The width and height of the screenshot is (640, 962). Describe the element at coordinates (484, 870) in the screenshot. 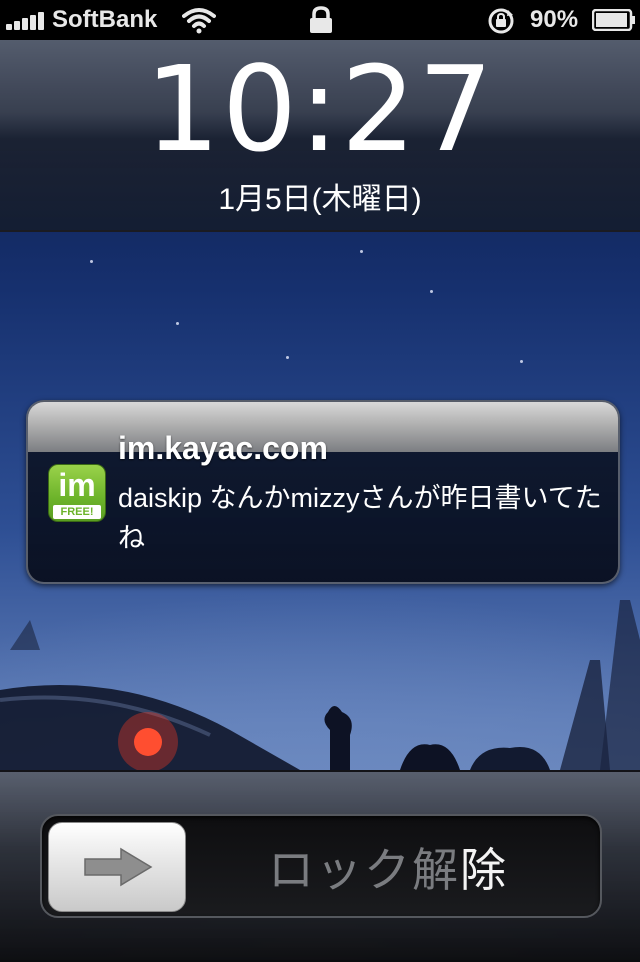

I see `unlock-label-bright: 除` at that location.